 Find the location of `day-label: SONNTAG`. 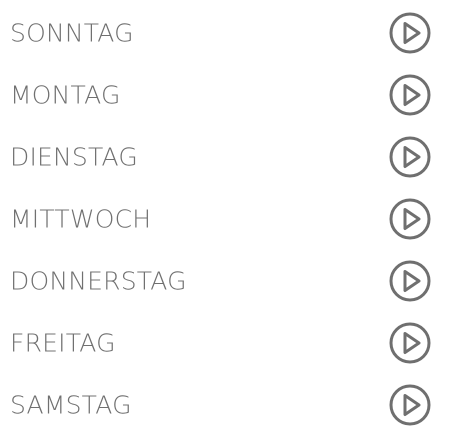

day-label: SONNTAG is located at coordinates (72, 33).